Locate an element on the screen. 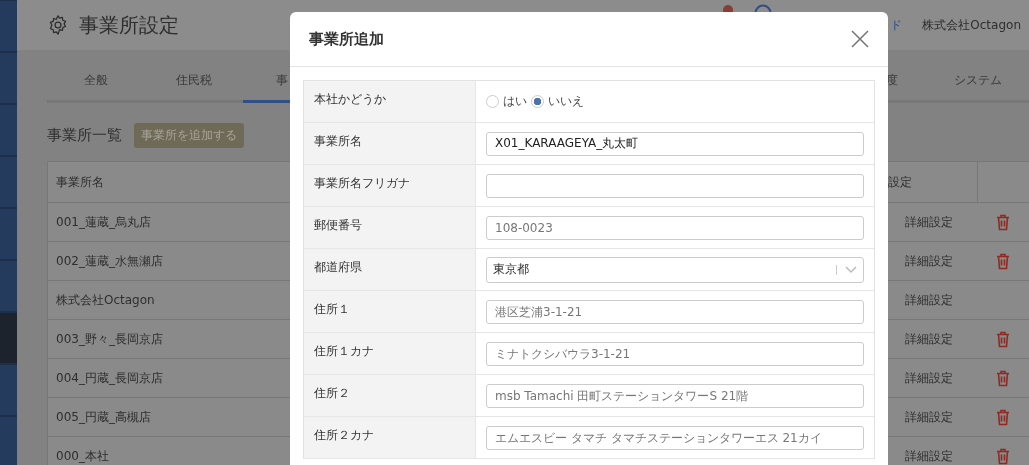 The image size is (1029, 465). field-label: 住所２カナ is located at coordinates (390, 437).